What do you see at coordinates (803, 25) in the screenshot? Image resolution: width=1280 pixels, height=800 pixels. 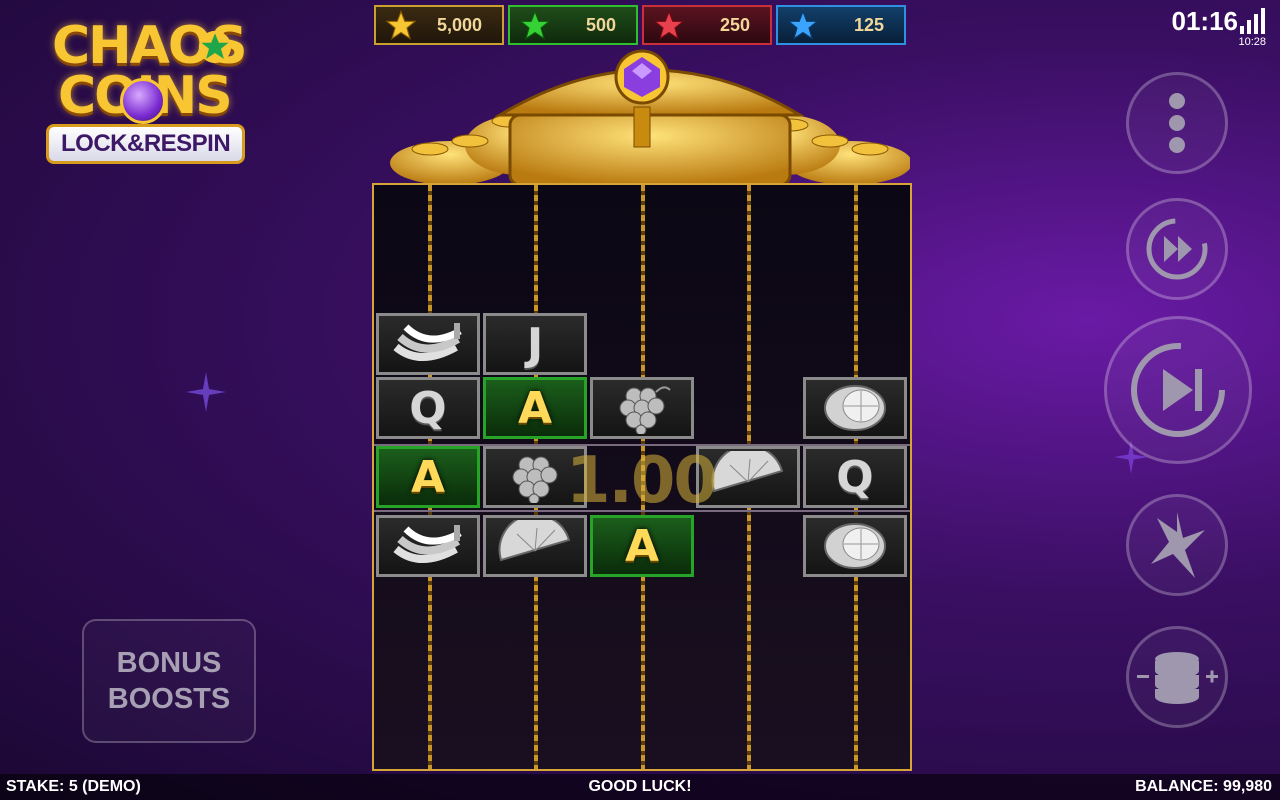 I see `blue-star-icon` at bounding box center [803, 25].